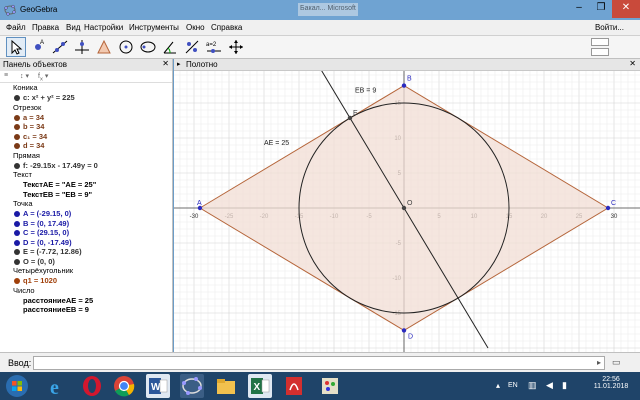  I want to click on reflect-tool-button, so click(192, 47).